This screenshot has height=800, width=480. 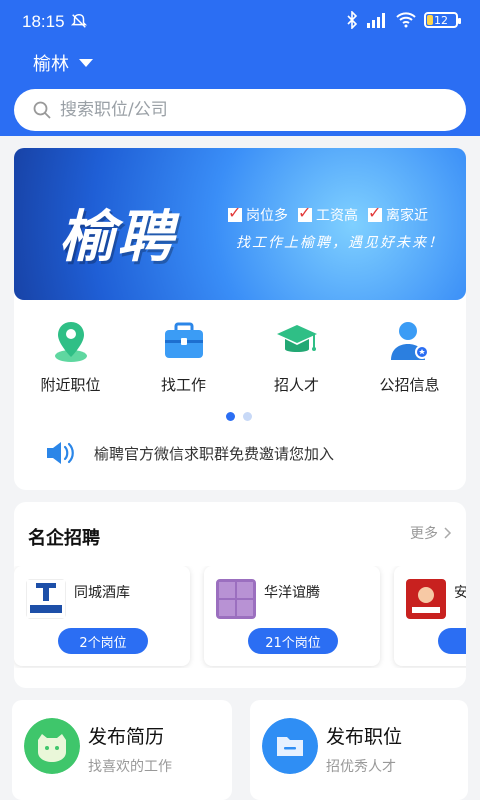 I want to click on post-resume-title: 发布简历, so click(x=126, y=737).